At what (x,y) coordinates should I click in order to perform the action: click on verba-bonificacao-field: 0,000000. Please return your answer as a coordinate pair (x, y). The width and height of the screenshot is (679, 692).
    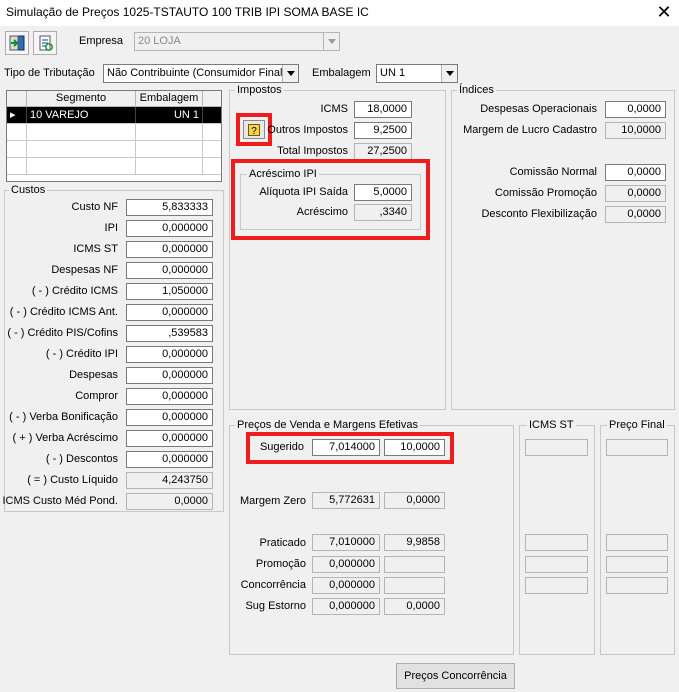
    Looking at the image, I should click on (169, 417).